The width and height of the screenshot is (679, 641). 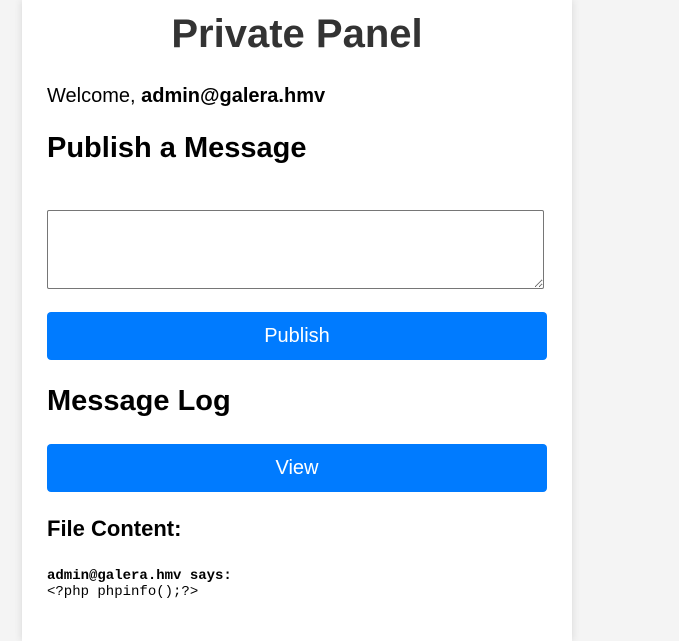 I want to click on page-title: Private Panel, so click(x=297, y=34).